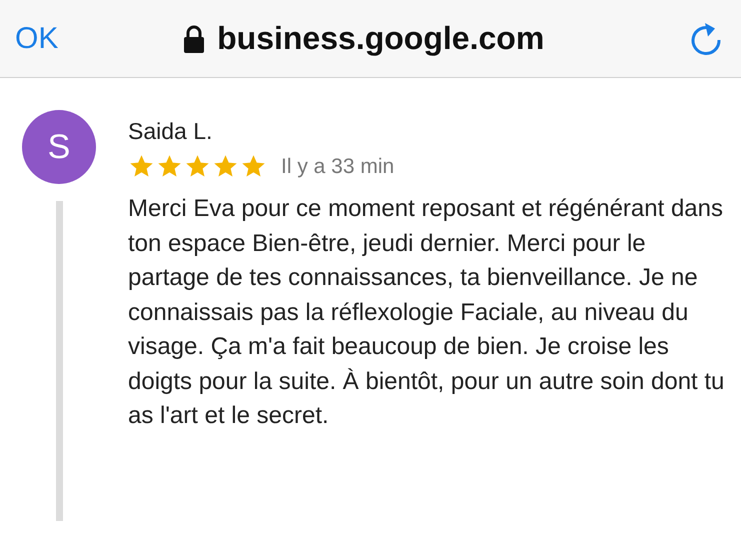 This screenshot has height=540, width=741. I want to click on done-button: OK, so click(36, 39).